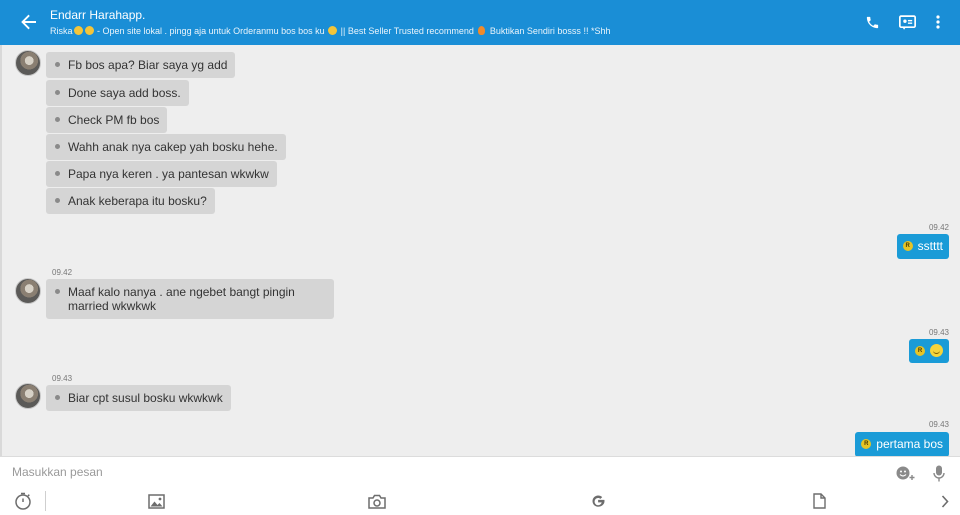 The image size is (960, 515). I want to click on timer-icon, so click(23, 501).